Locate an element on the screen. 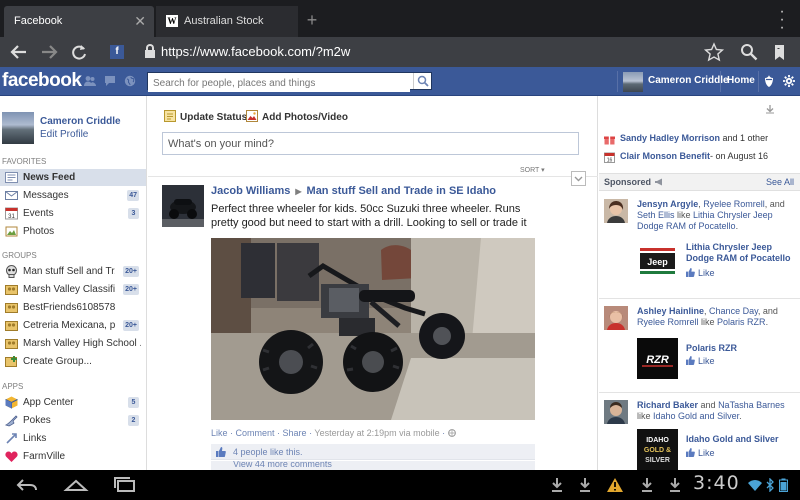 The height and width of the screenshot is (500, 800). new-tab-button: + is located at coordinates (312, 20).